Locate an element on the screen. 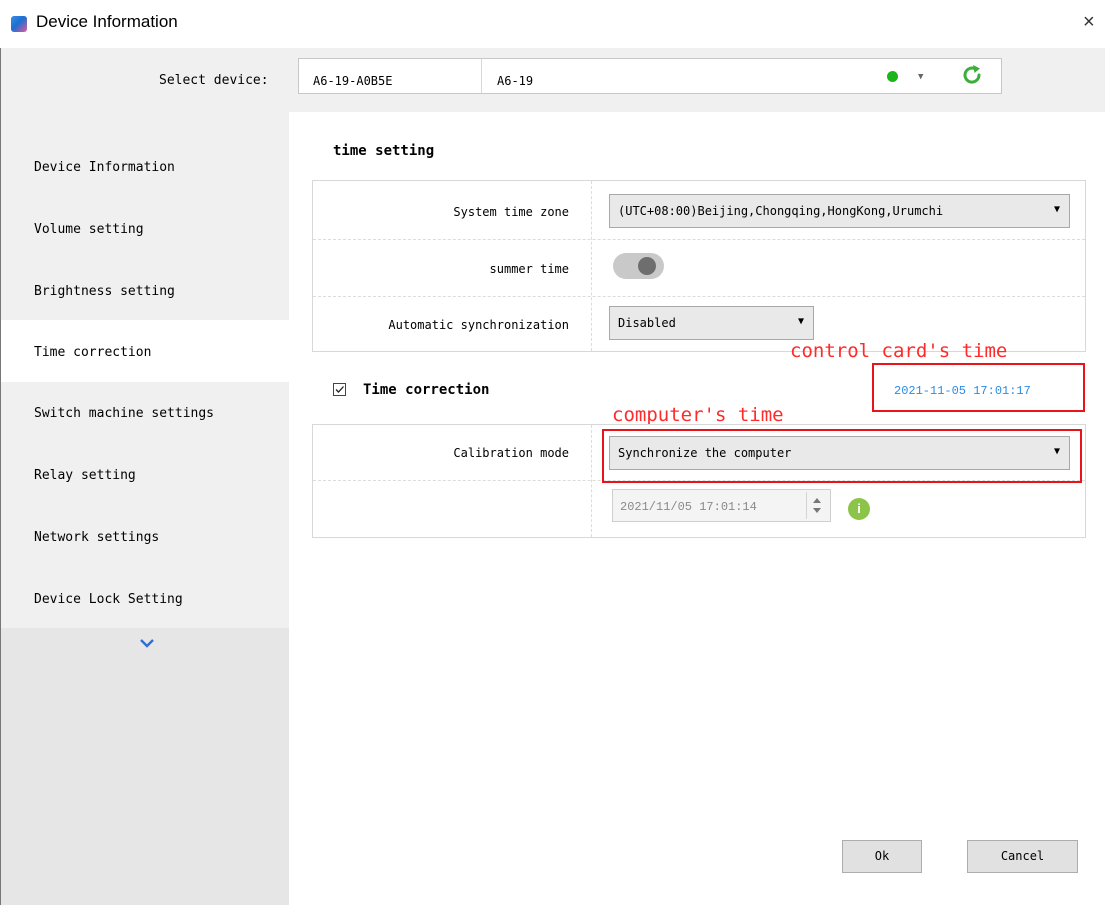 The width and height of the screenshot is (1105, 905). app-logo-icon is located at coordinates (19, 24).